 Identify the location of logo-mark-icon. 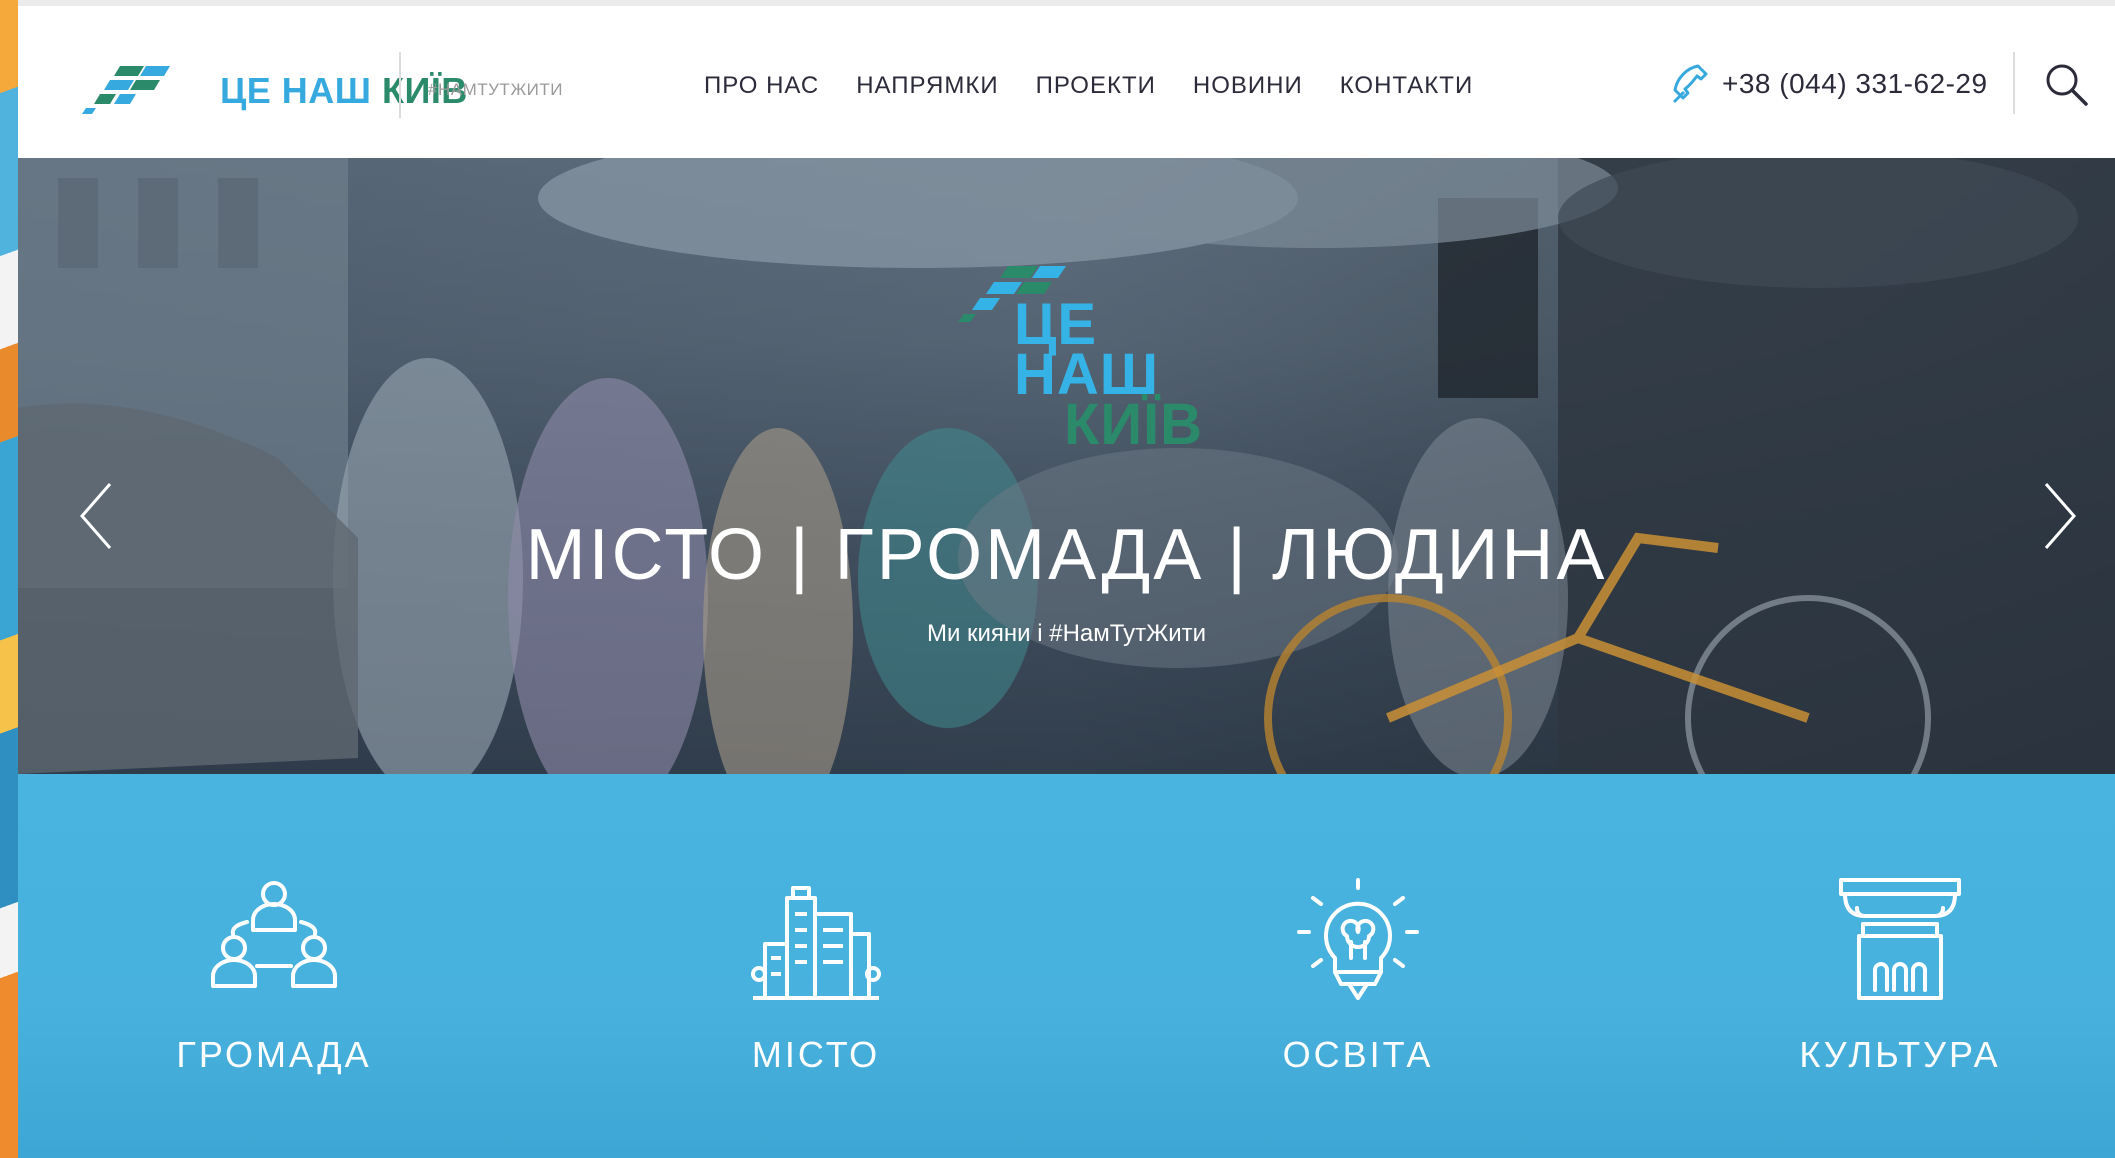
(126, 90).